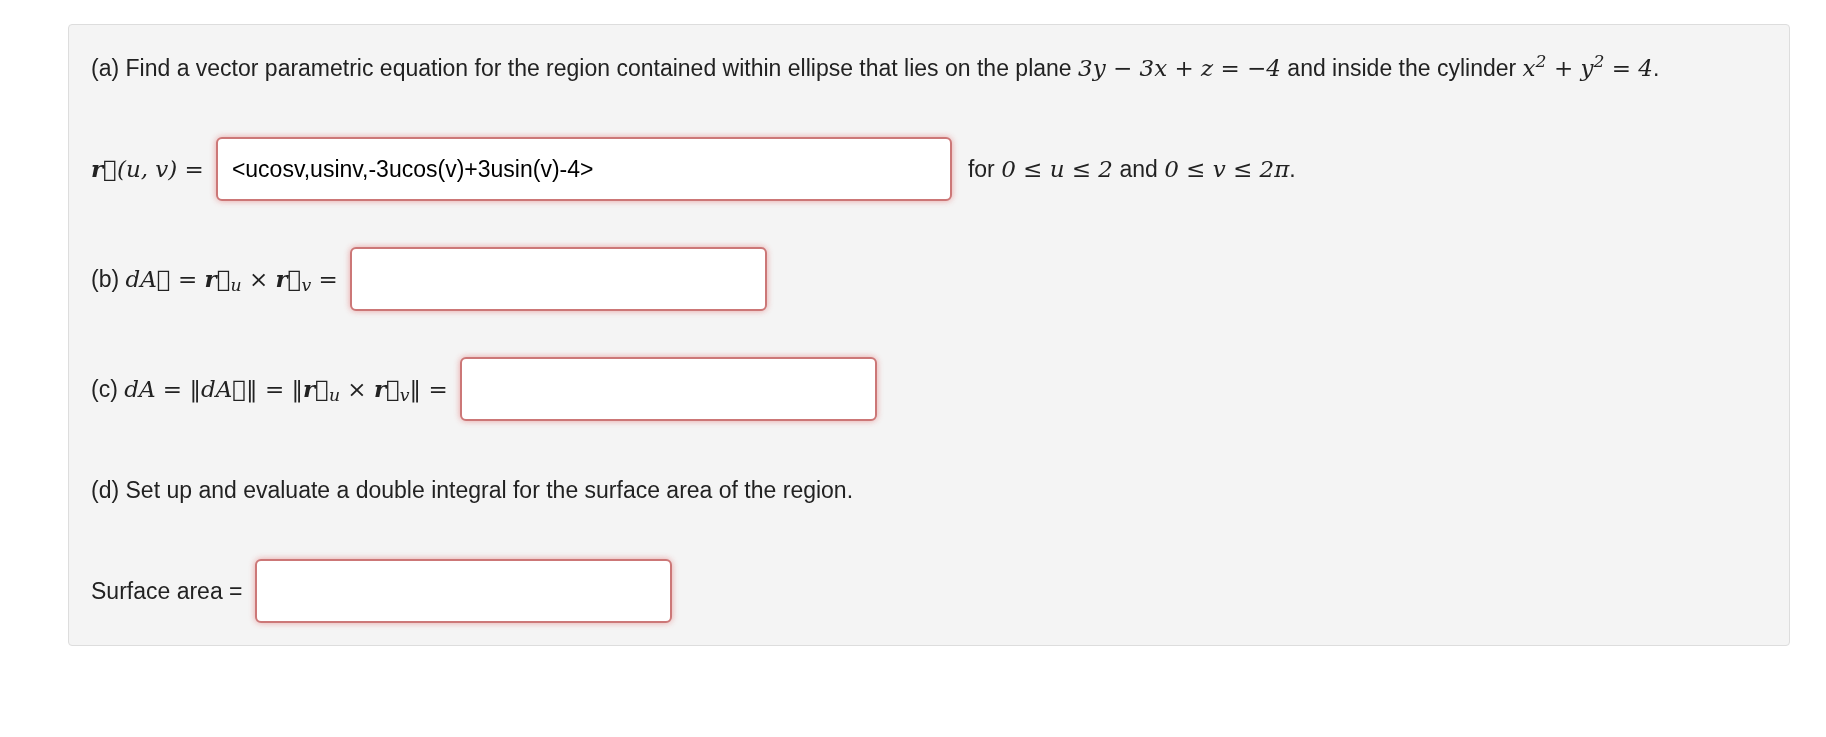 The width and height of the screenshot is (1826, 737). Describe the element at coordinates (473, 490) in the screenshot. I see `question-text: (d) Set up and evaluate a double integral for the surface area of the region.` at that location.